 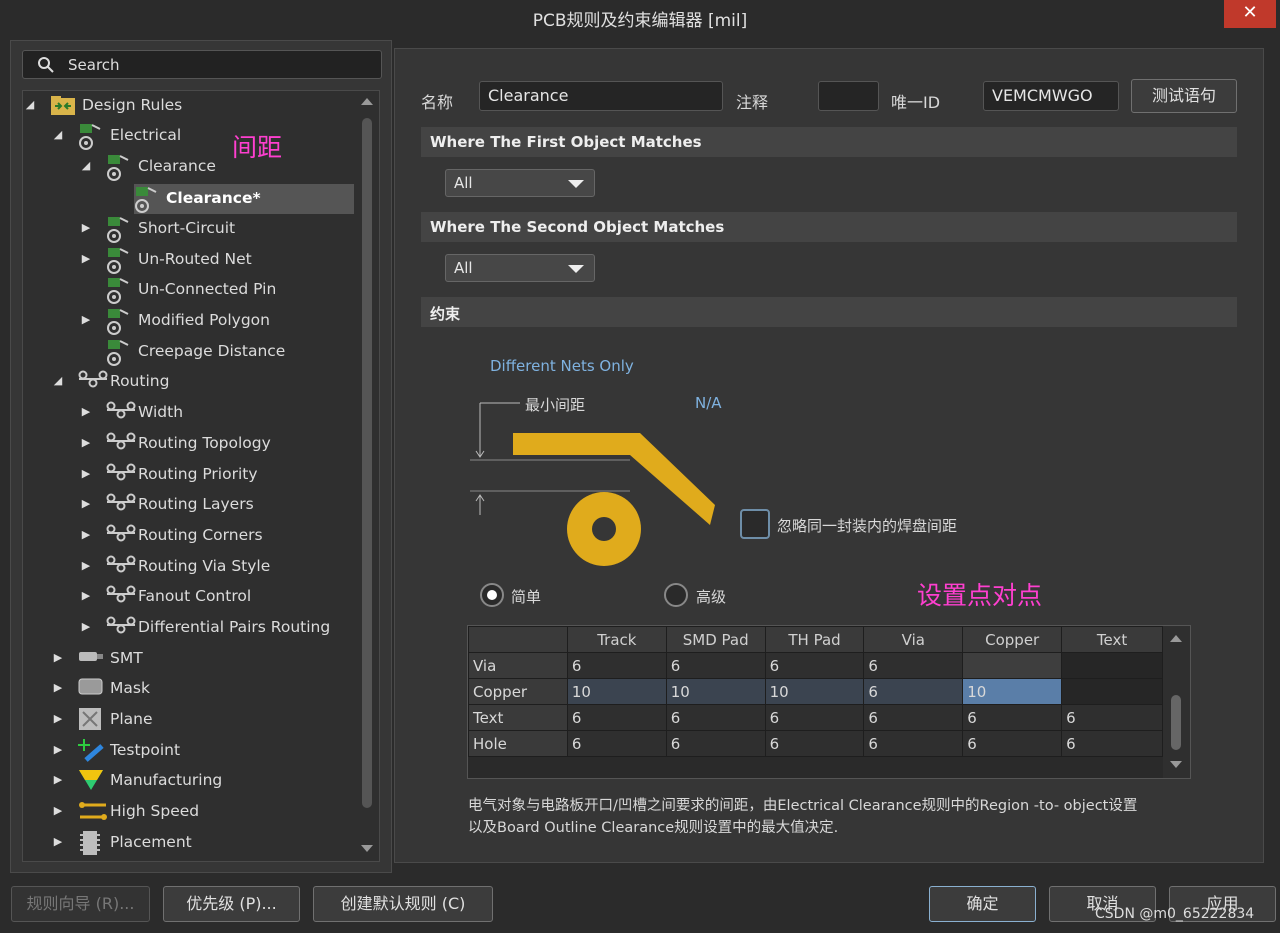 I want to click on tree-item-routing-layers: ▶ Routing Layers, so click(x=215, y=504).